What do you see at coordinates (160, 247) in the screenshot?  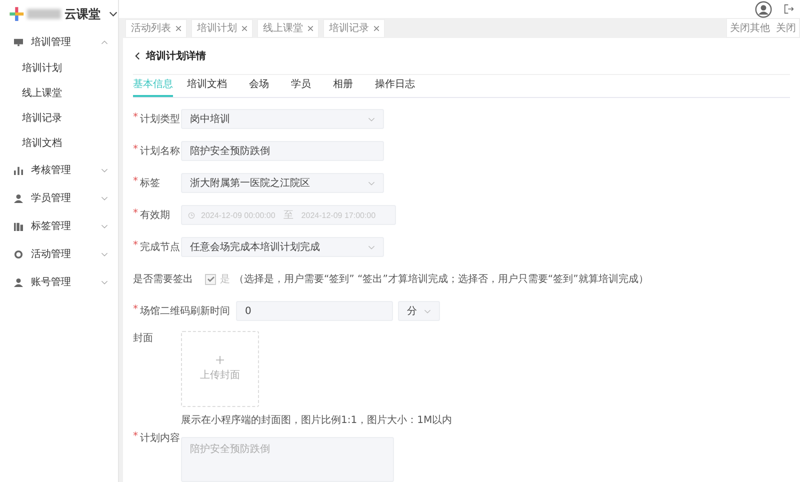 I see `field-label: 完成节点` at bounding box center [160, 247].